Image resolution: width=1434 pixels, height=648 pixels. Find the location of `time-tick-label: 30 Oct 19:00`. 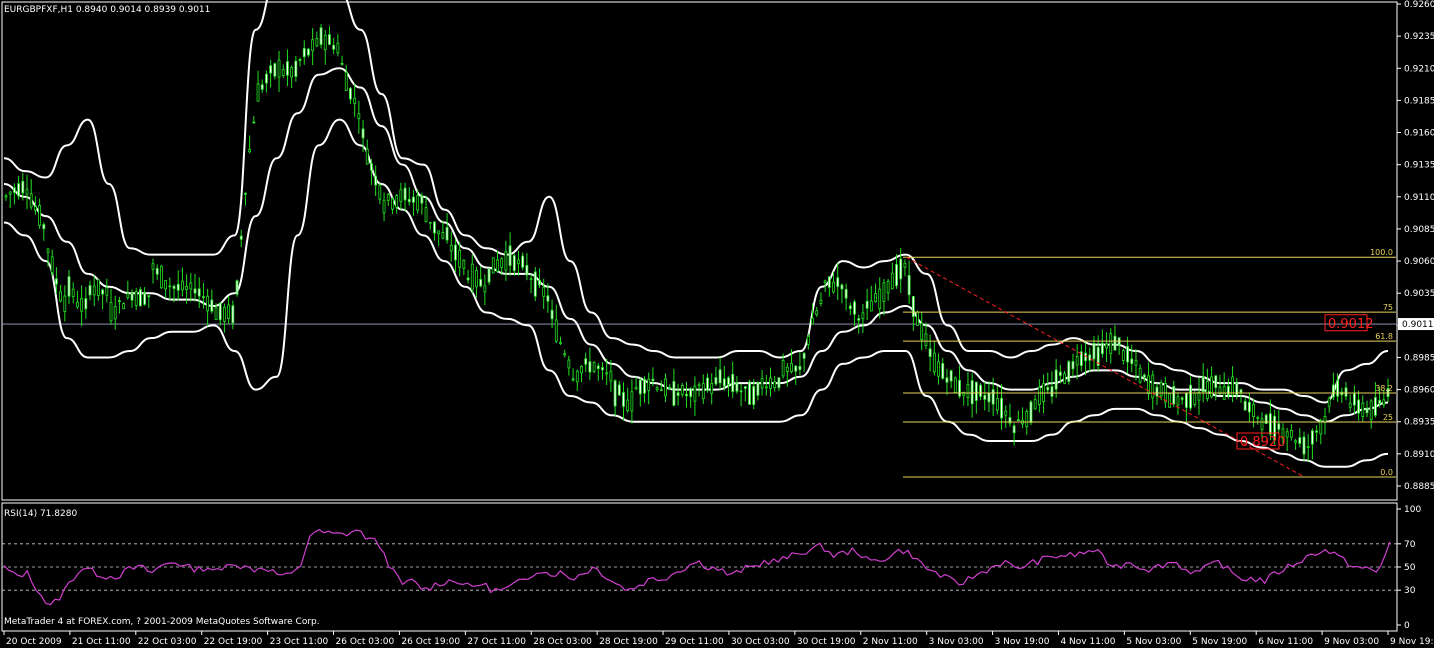

time-tick-label: 30 Oct 19:00 is located at coordinates (826, 642).